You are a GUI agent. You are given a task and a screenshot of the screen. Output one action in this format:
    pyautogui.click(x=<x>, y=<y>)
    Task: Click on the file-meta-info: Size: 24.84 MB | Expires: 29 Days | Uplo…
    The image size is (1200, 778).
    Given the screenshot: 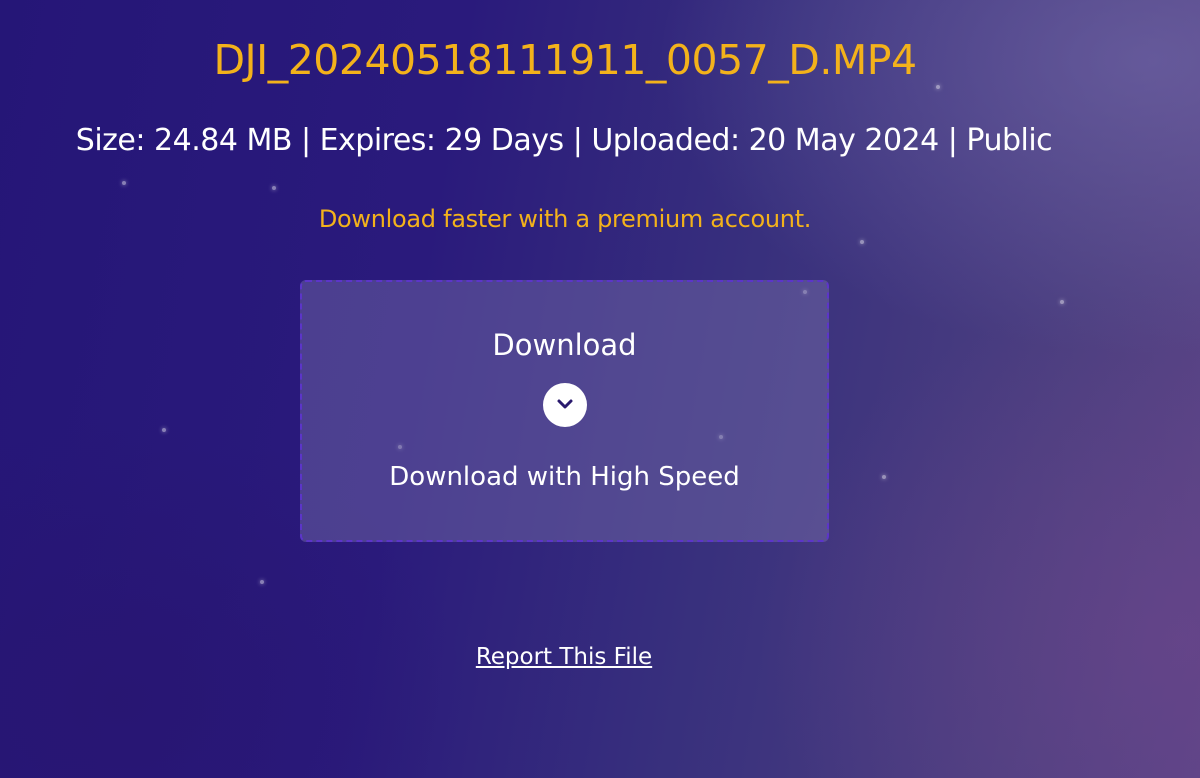 What is the action you would take?
    pyautogui.click(x=564, y=140)
    